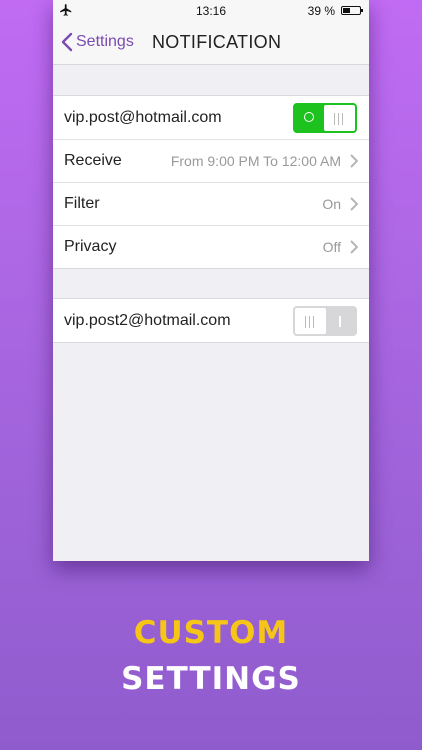  What do you see at coordinates (340, 321) in the screenshot?
I see `off-indicator-icon` at bounding box center [340, 321].